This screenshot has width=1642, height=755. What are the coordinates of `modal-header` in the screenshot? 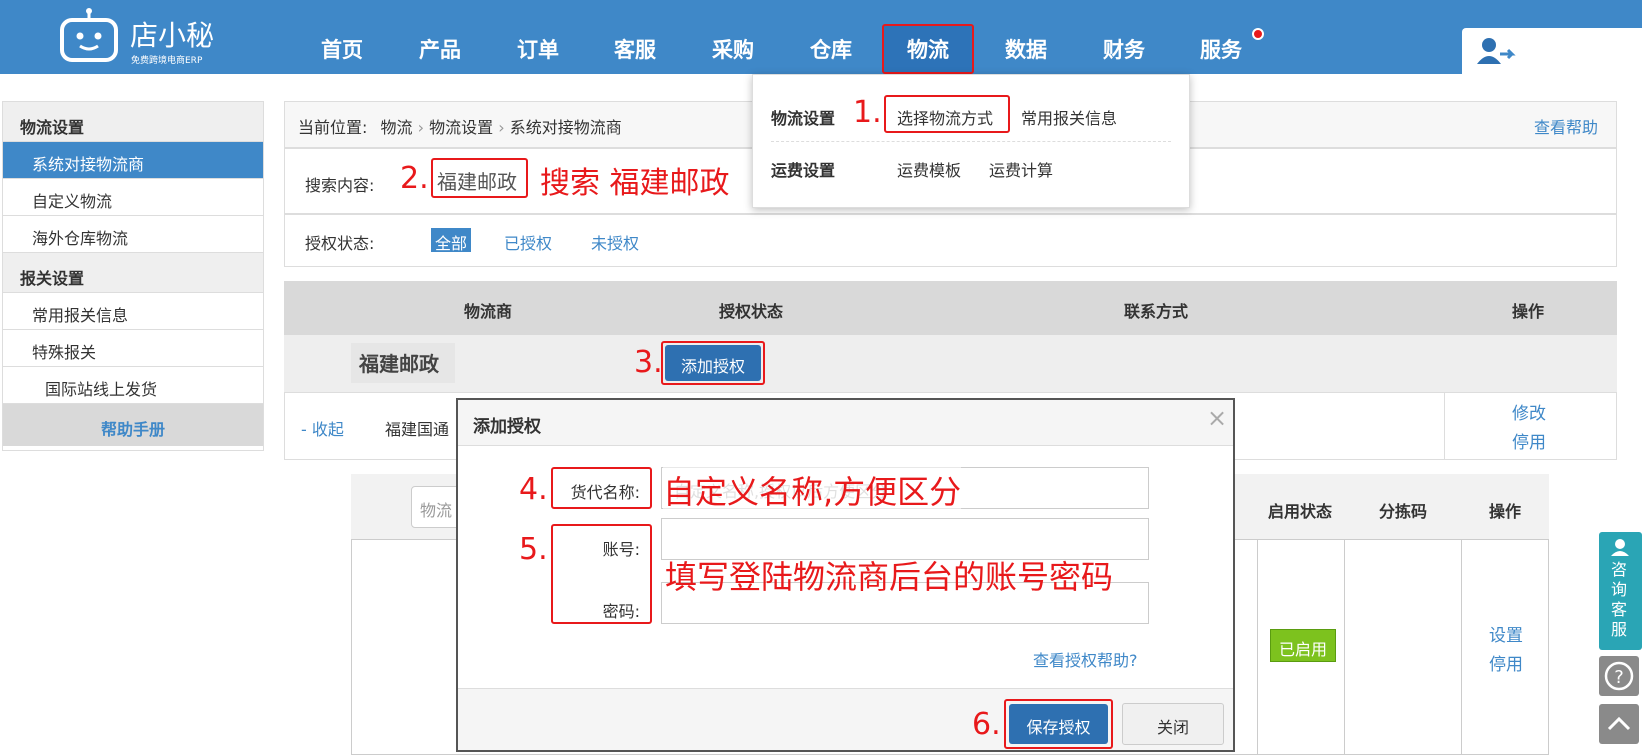 It's located at (845, 423).